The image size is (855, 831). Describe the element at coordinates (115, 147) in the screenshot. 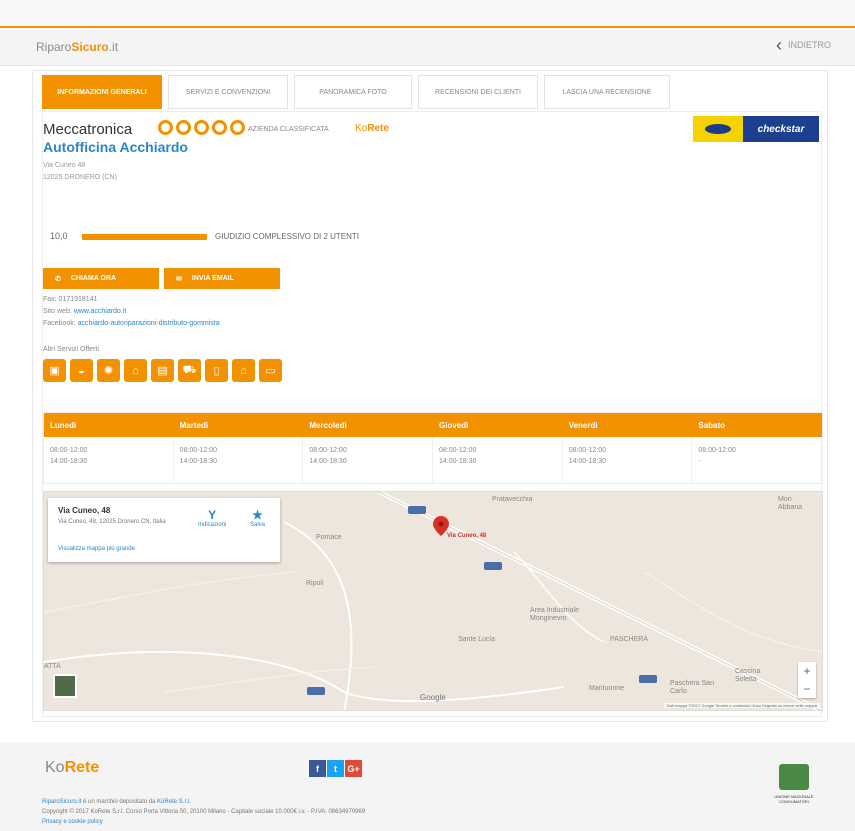

I see `business-name: Autofficina Acchiardo` at that location.